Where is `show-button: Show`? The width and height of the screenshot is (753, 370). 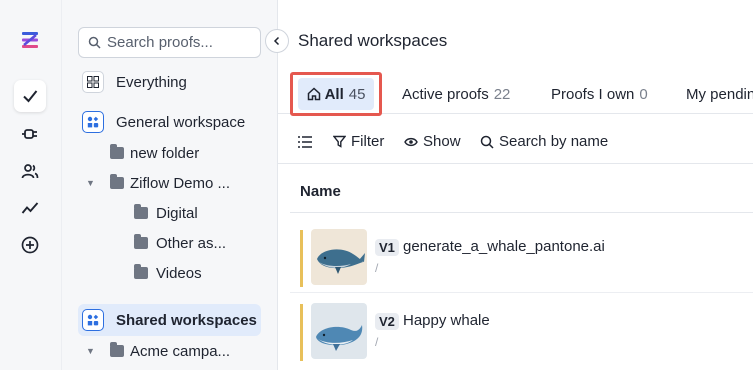 show-button: Show is located at coordinates (432, 141).